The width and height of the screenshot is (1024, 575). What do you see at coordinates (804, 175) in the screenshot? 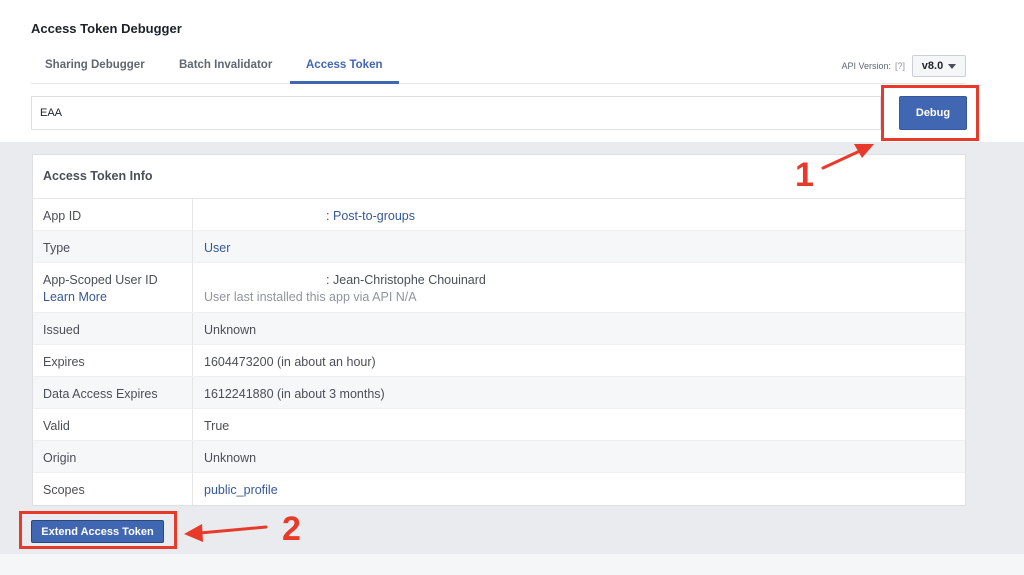
I see `step-number-1: 1` at bounding box center [804, 175].